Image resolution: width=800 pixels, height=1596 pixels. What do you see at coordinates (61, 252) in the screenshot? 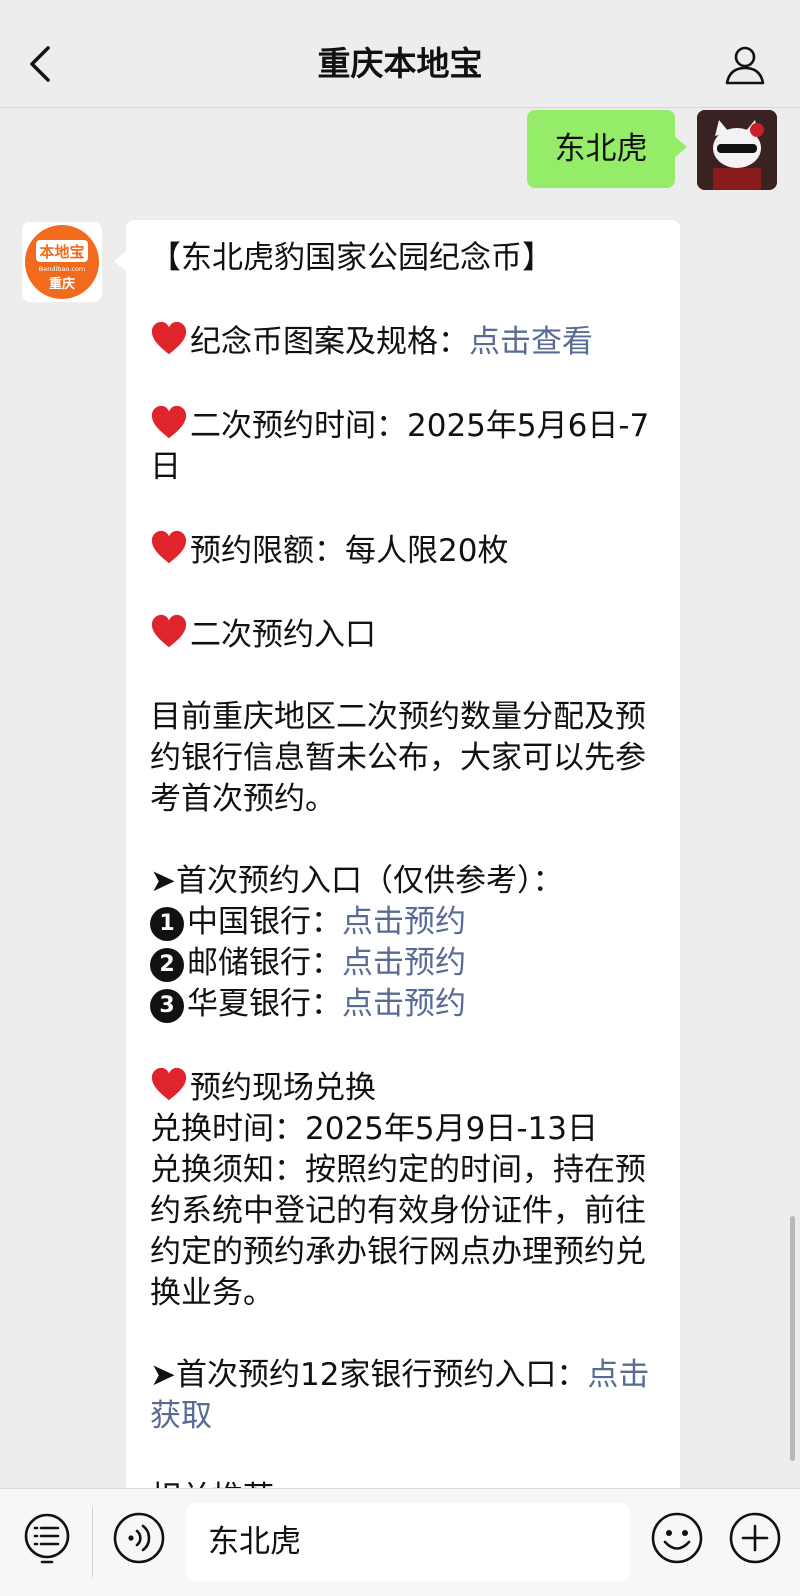
I see `svg-text: 本地宝` at bounding box center [61, 252].